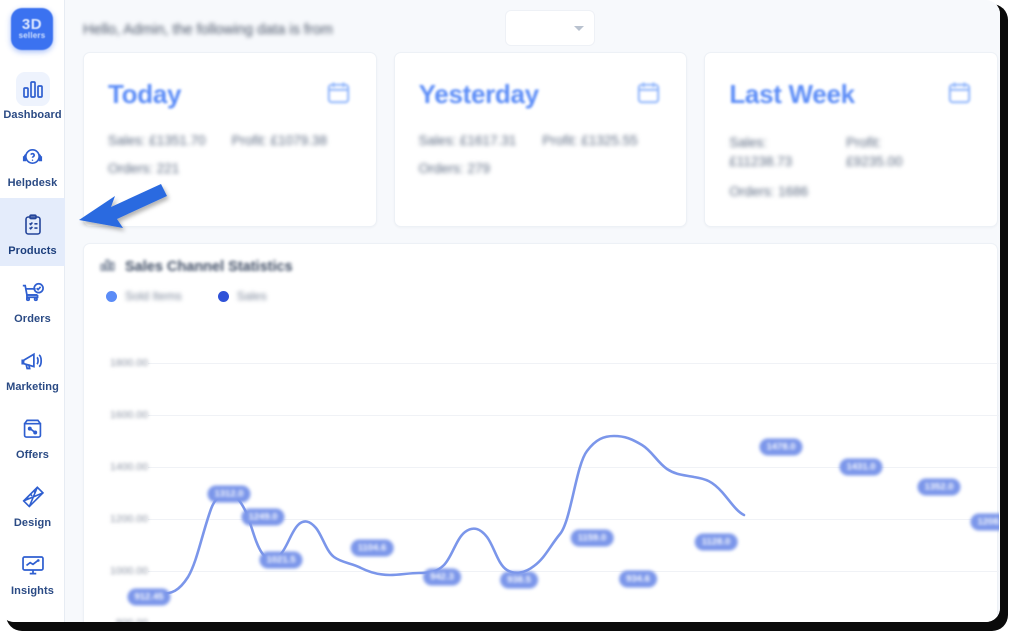 This screenshot has height=635, width=1010. I want to click on chevron-down-icon, so click(579, 28).